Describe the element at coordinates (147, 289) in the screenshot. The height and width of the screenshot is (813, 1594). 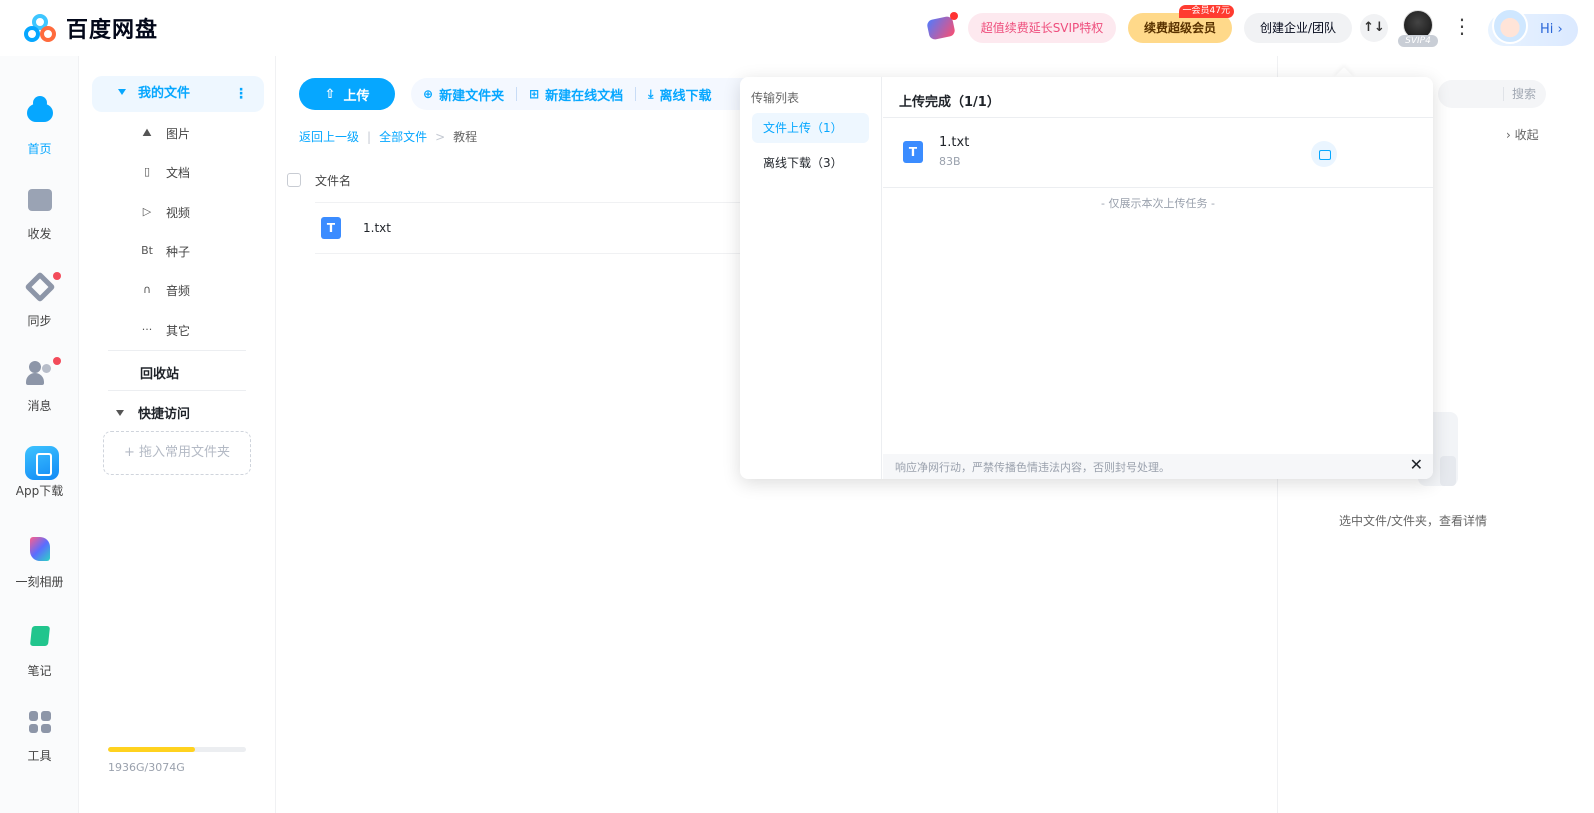
I see `headphones-icon: ∩` at that location.